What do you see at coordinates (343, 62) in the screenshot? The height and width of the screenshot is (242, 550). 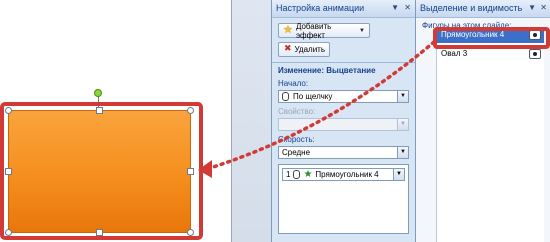 I see `divider` at bounding box center [343, 62].